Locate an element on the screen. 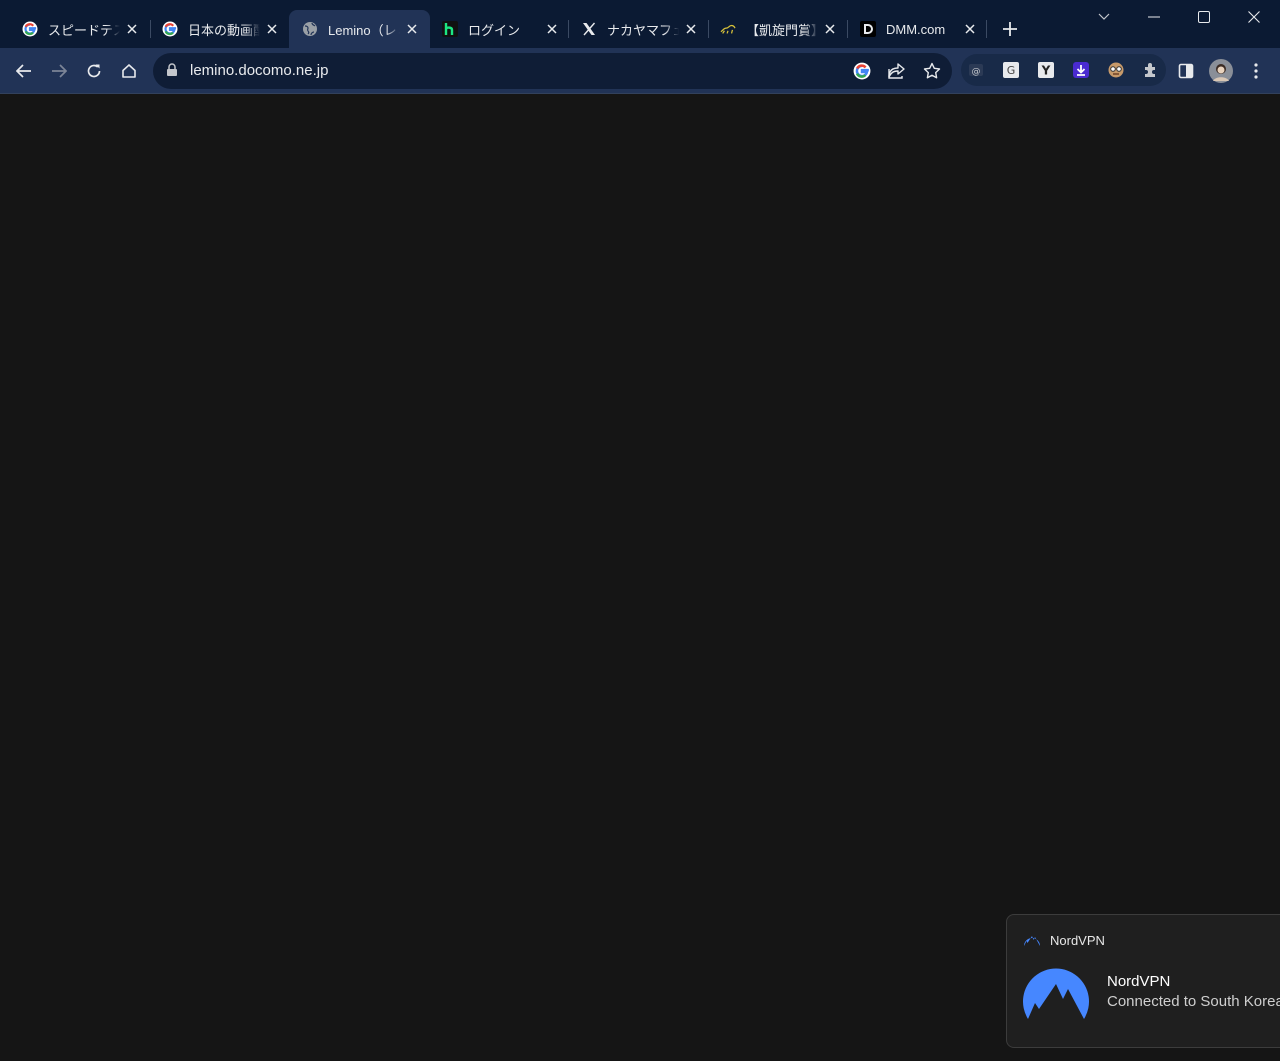 Image resolution: width=1280 pixels, height=1061 pixels. avatar-icon is located at coordinates (1221, 71).